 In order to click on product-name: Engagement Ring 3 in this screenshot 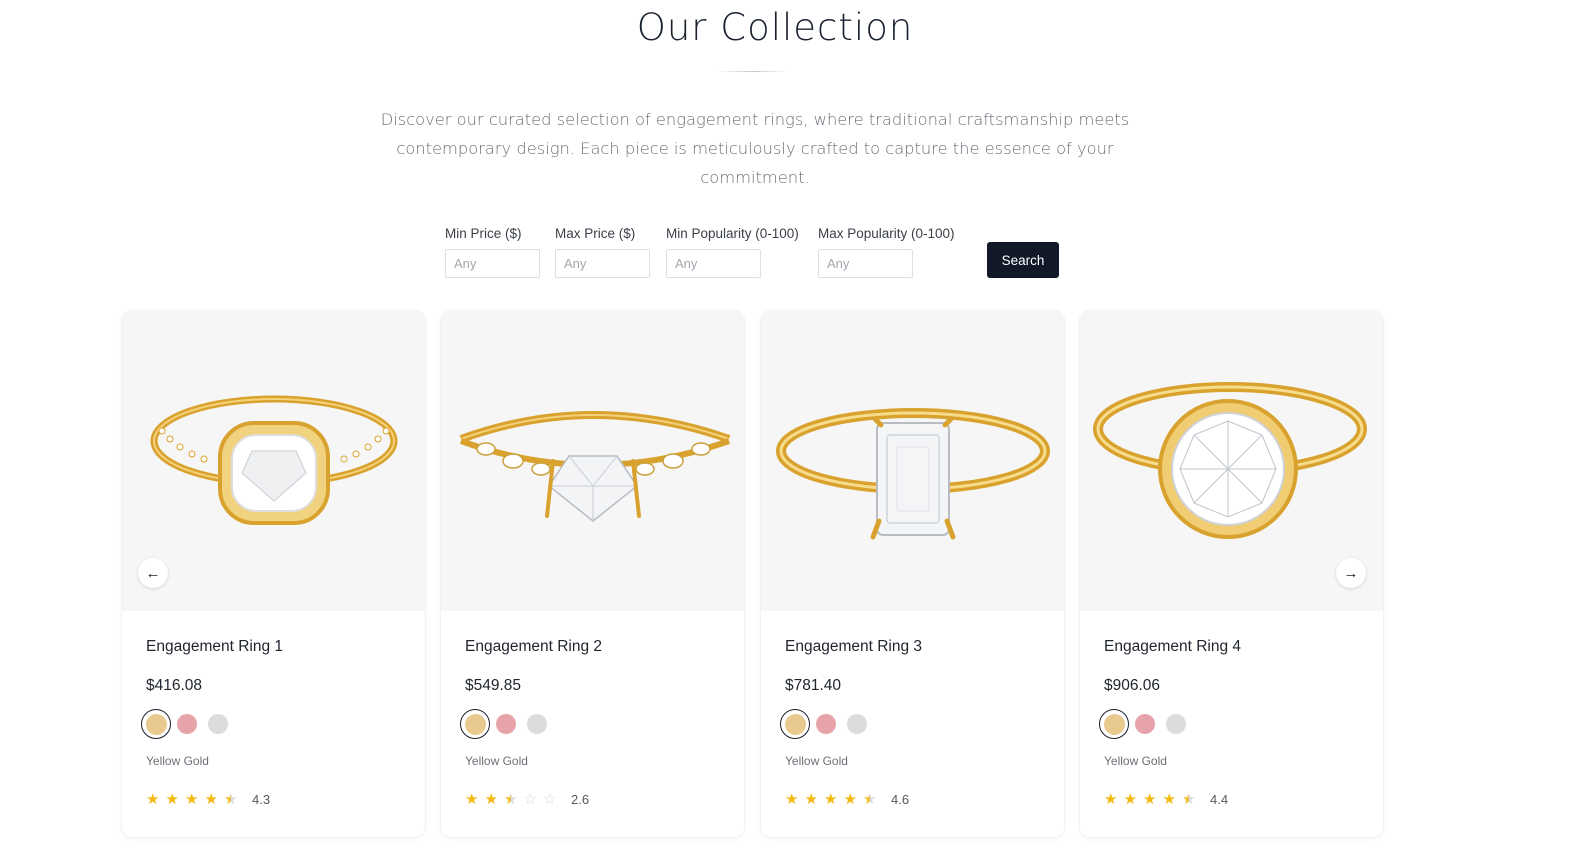, I will do `click(853, 647)`.